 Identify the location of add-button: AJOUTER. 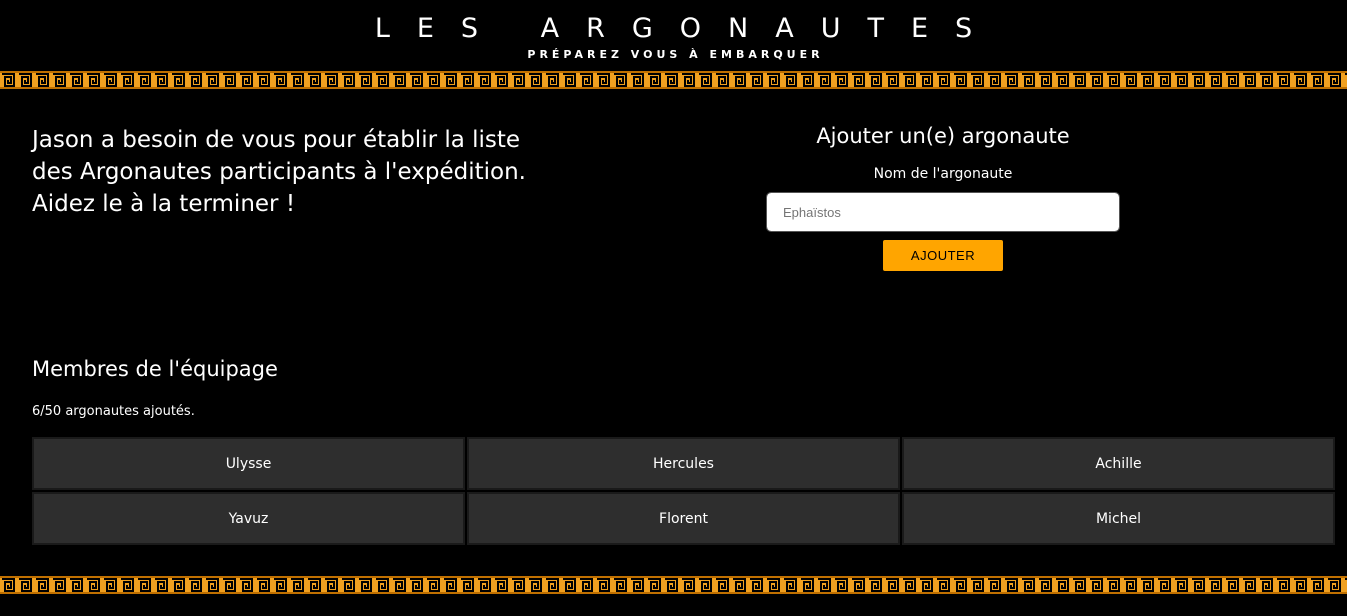
(943, 255).